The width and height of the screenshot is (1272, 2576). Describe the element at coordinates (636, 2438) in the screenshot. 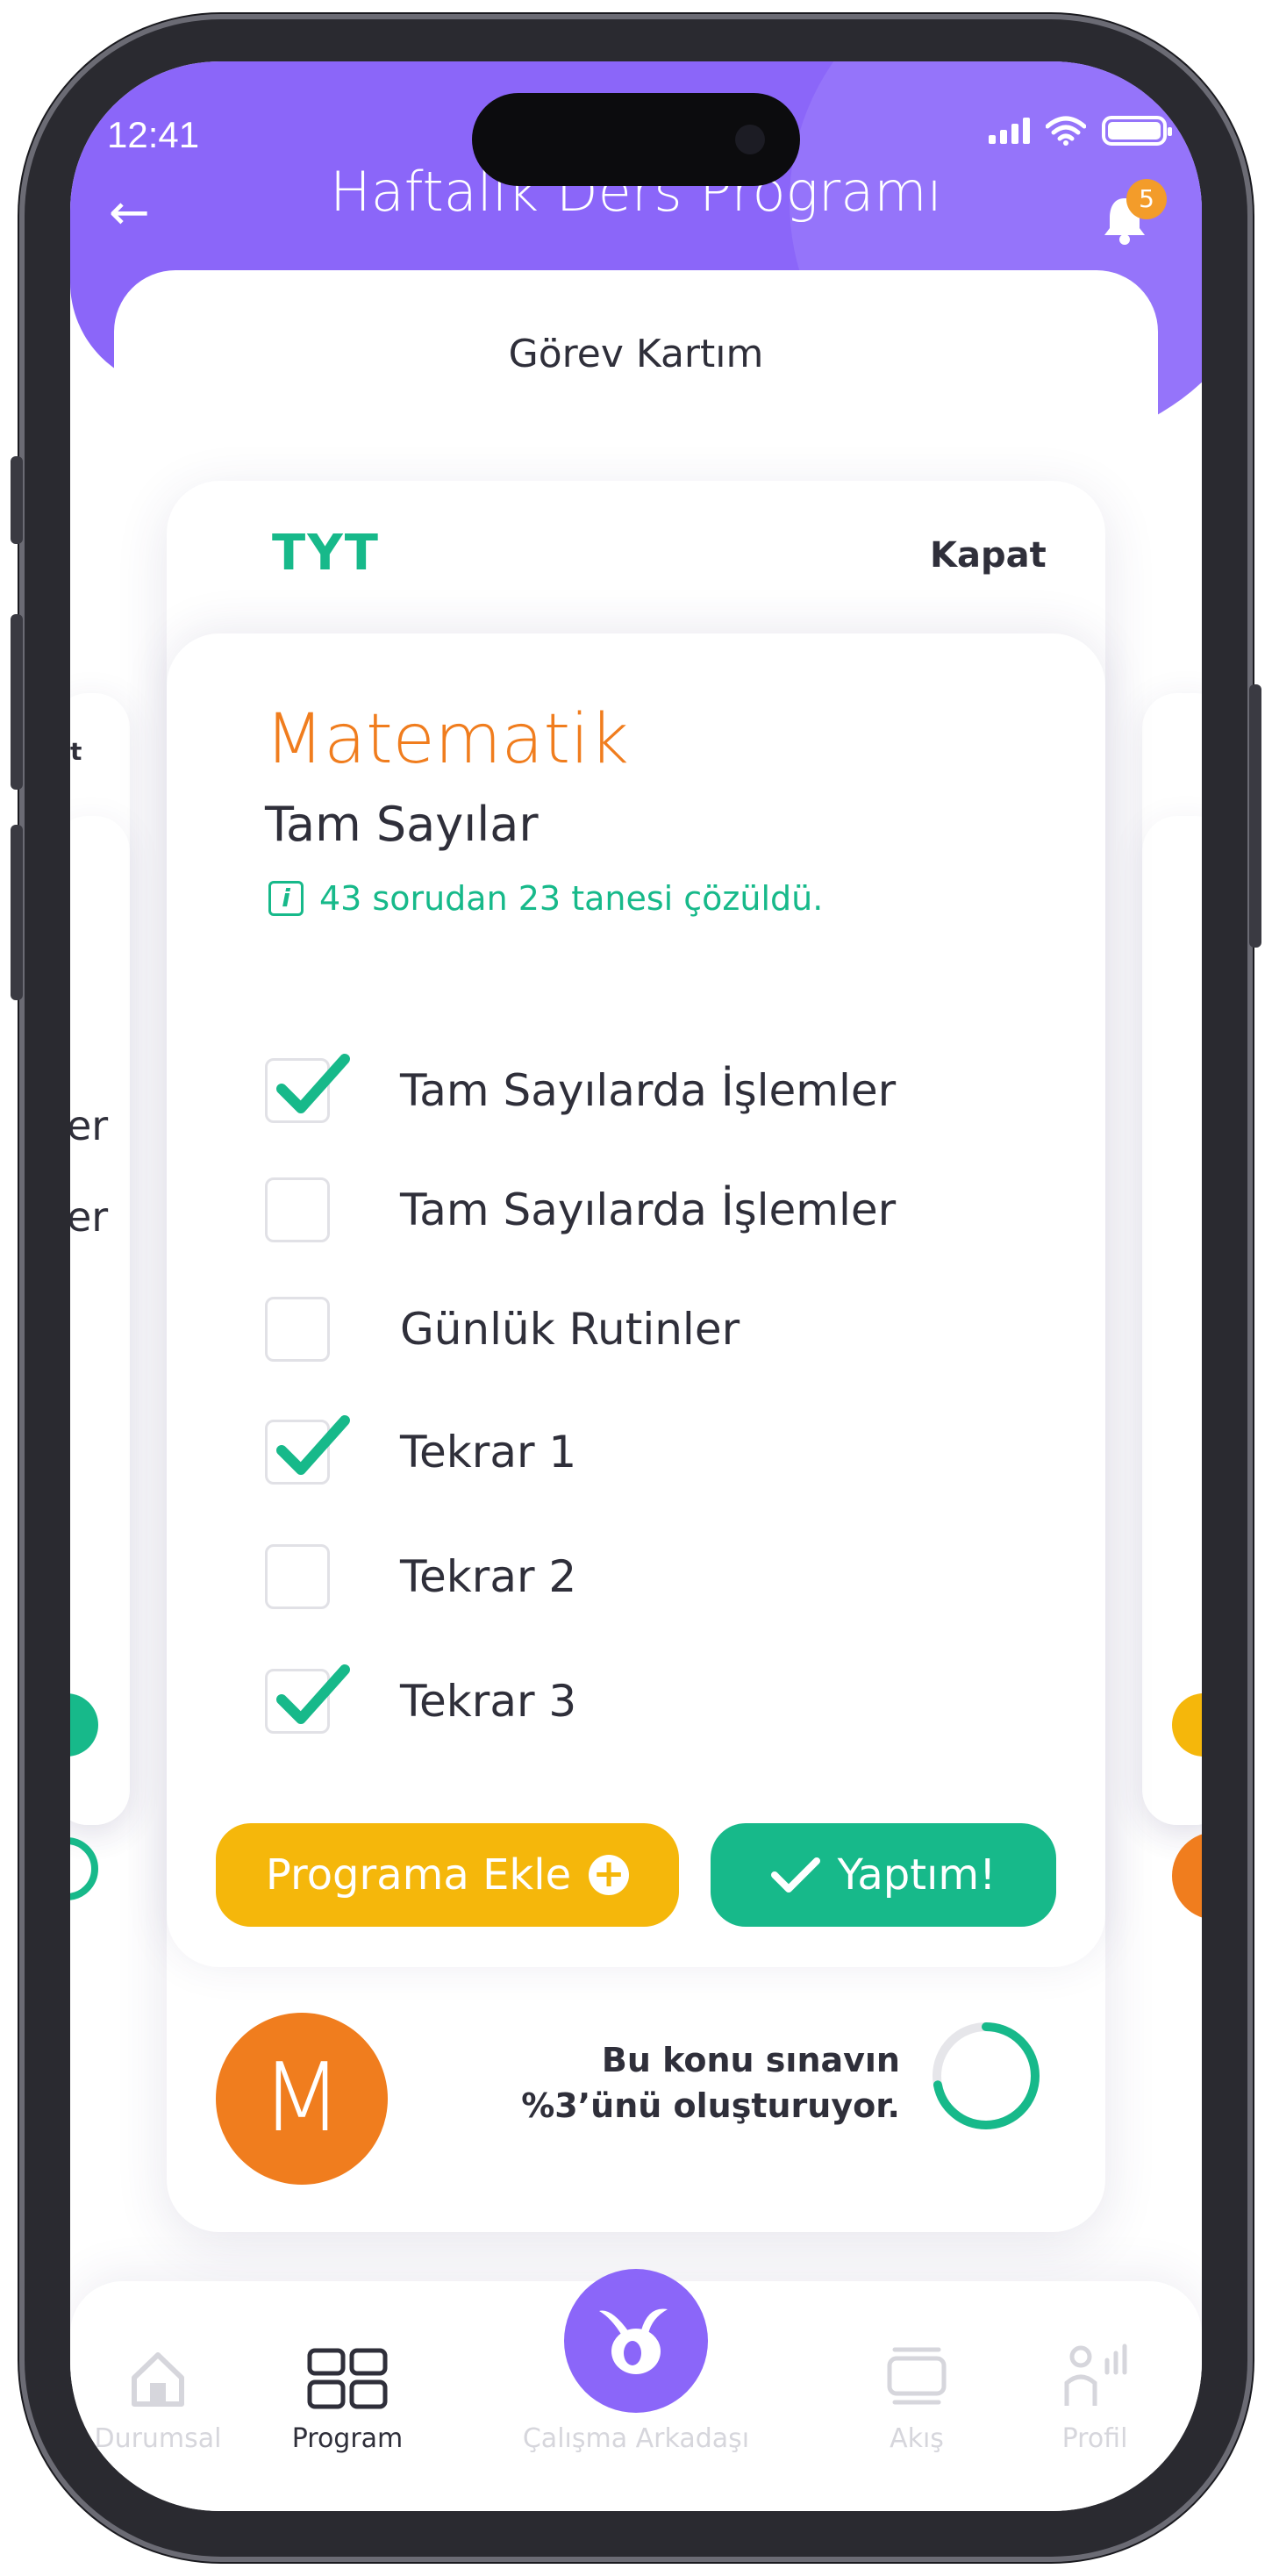

I see `nav-label: Çalışma Arkadaşı` at that location.